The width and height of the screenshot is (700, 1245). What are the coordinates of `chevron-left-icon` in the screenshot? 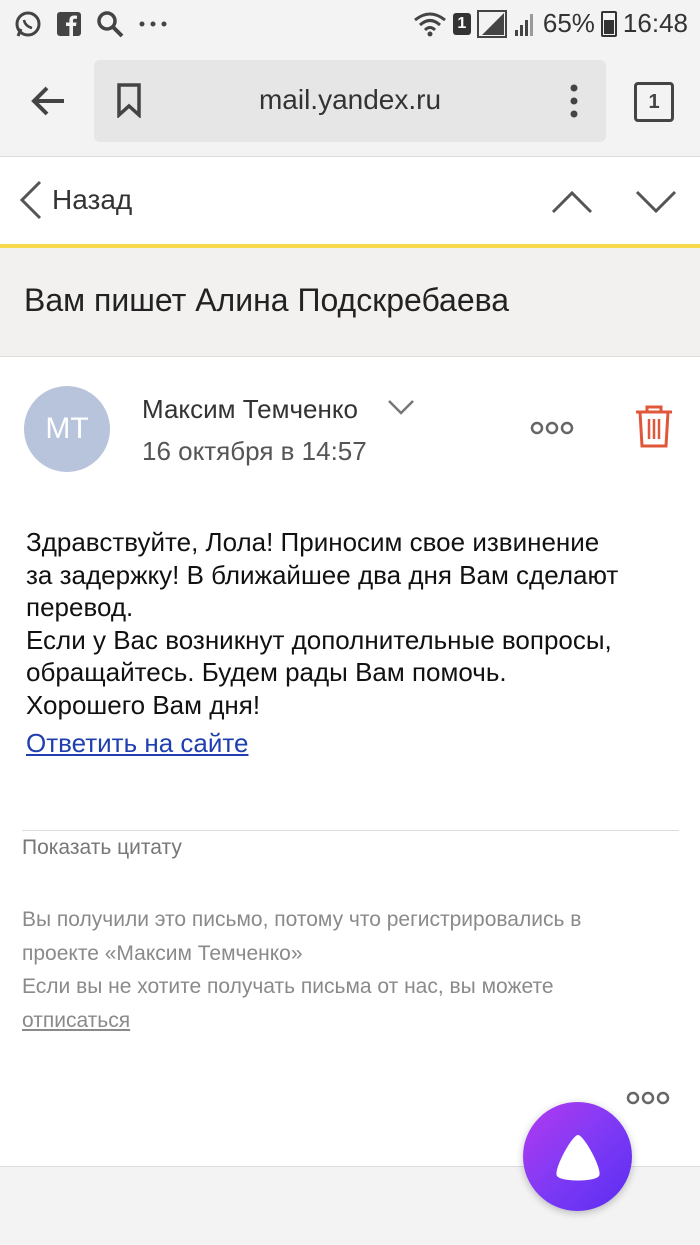 It's located at (30, 200).